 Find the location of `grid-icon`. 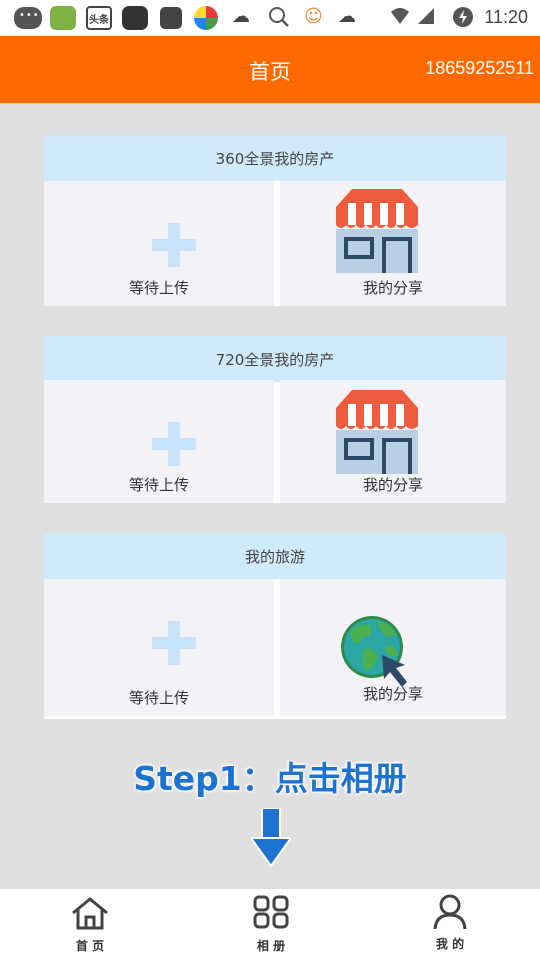

grid-icon is located at coordinates (271, 914).